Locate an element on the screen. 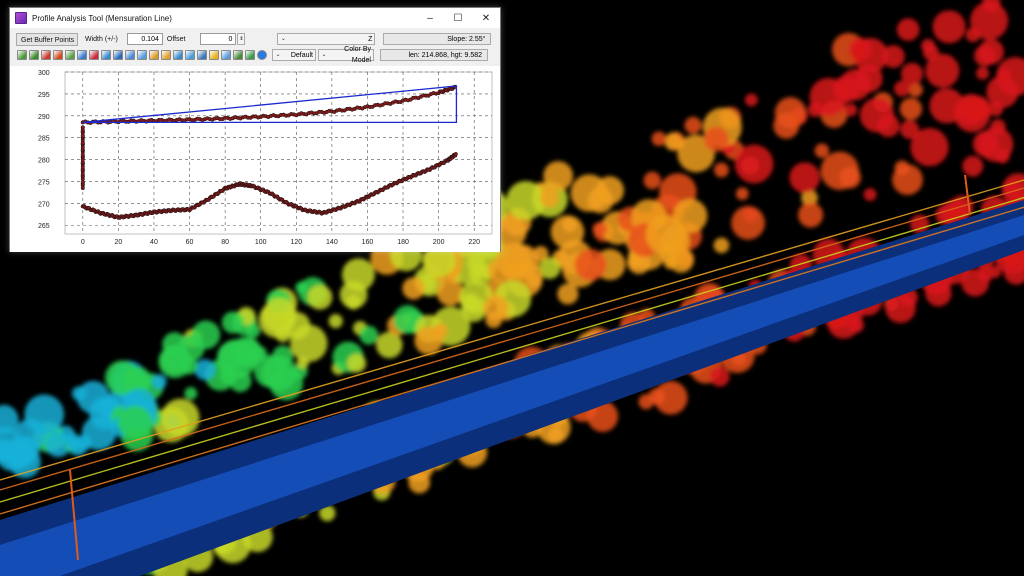 This screenshot has height=576, width=1024. offset-spinner: ⇕ is located at coordinates (241, 39).